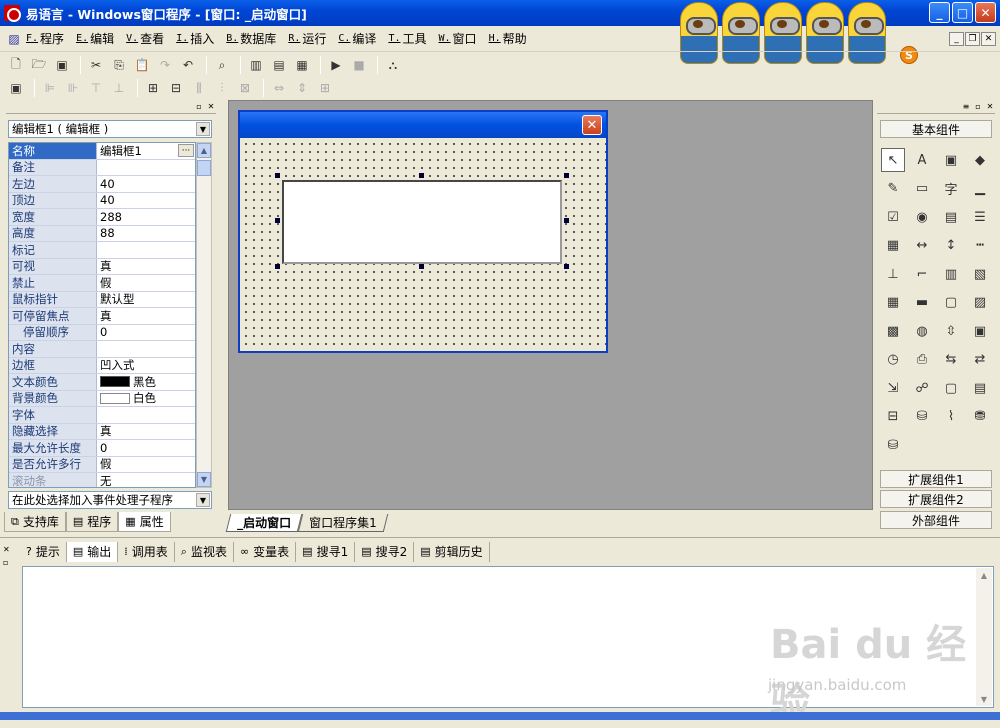 The width and height of the screenshot is (1000, 728). What do you see at coordinates (592, 125) in the screenshot?
I see `form-close-icon: ✕` at bounding box center [592, 125].